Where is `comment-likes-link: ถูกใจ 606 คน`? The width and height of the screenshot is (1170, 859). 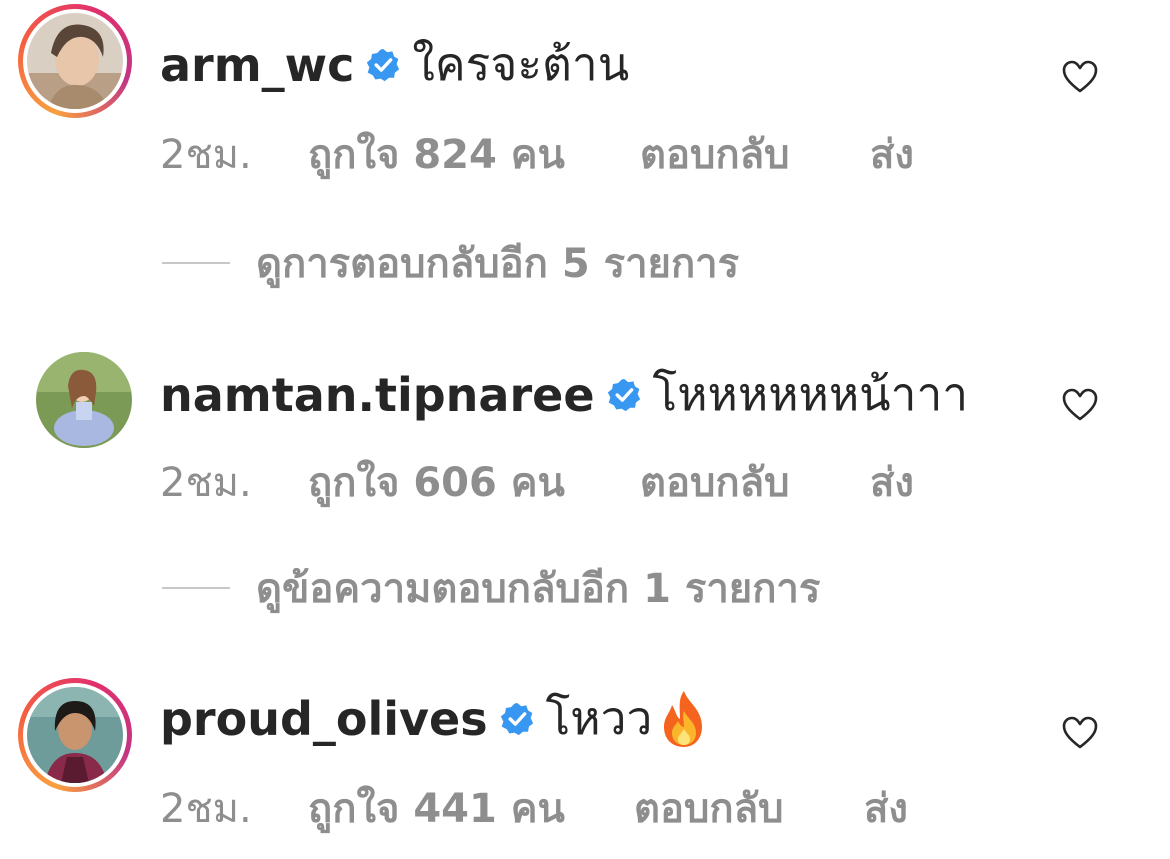 comment-likes-link: ถูกใจ 606 คน is located at coordinates (436, 482).